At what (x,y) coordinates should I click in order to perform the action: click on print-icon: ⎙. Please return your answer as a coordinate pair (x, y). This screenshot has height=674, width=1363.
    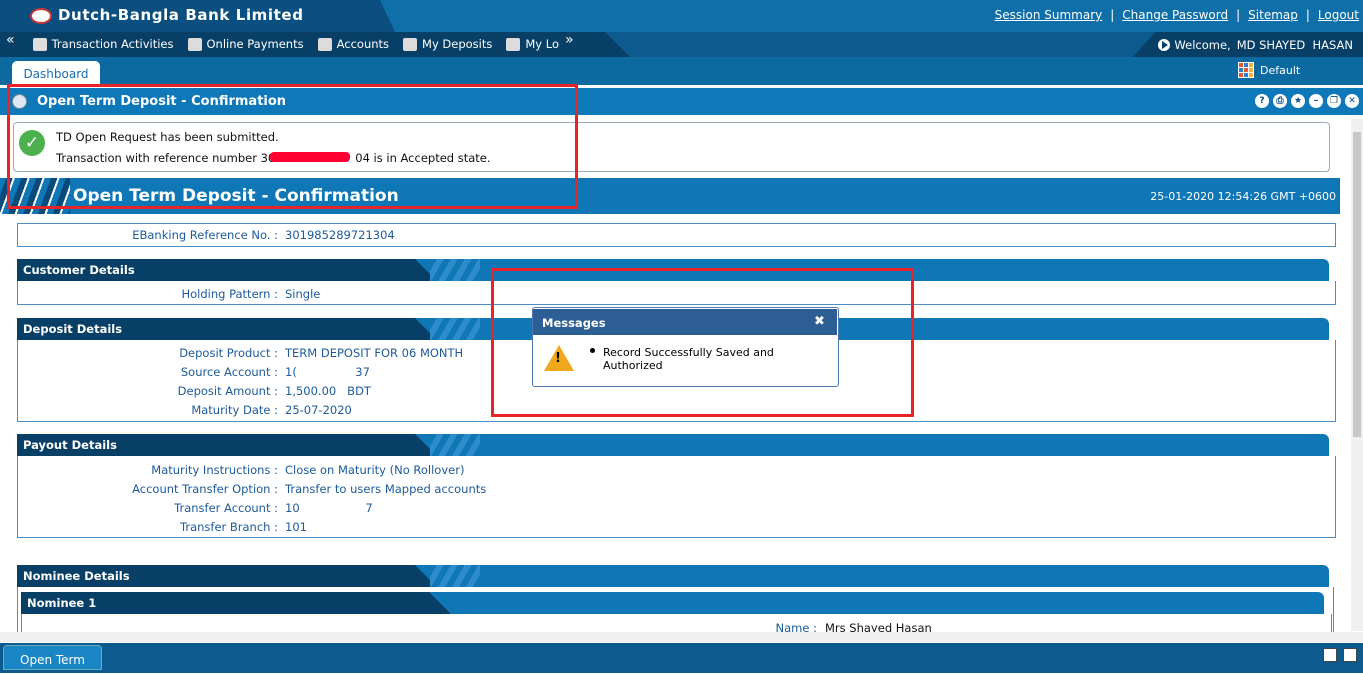
    Looking at the image, I should click on (1280, 101).